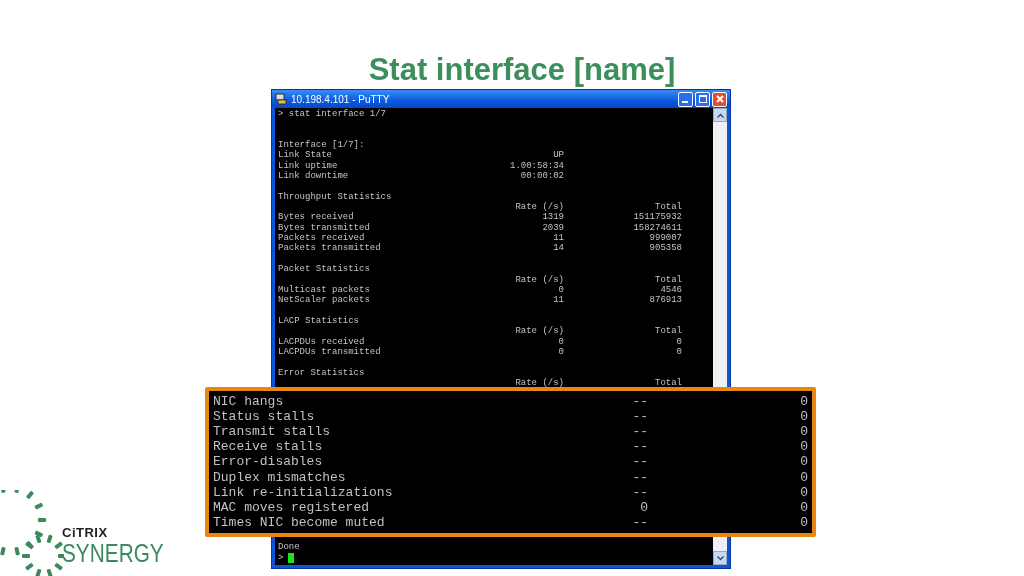  I want to click on terminal-text: Duplex mismatches, so click(280, 477).